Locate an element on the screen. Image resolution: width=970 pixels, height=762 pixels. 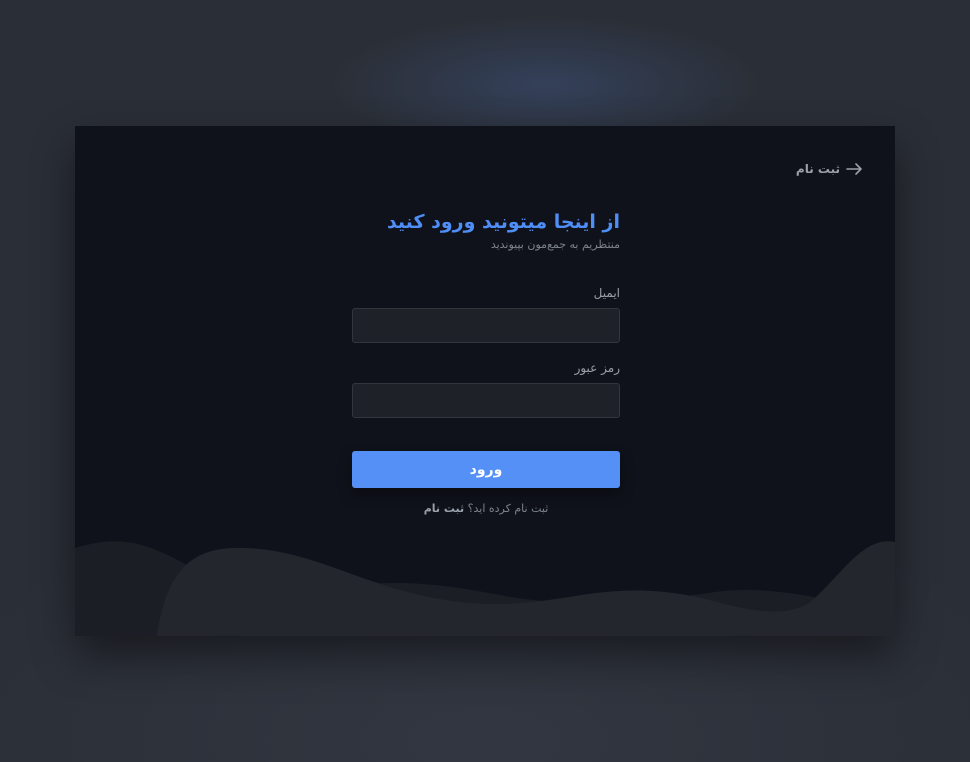
password-label: رمز عبور is located at coordinates (597, 368).